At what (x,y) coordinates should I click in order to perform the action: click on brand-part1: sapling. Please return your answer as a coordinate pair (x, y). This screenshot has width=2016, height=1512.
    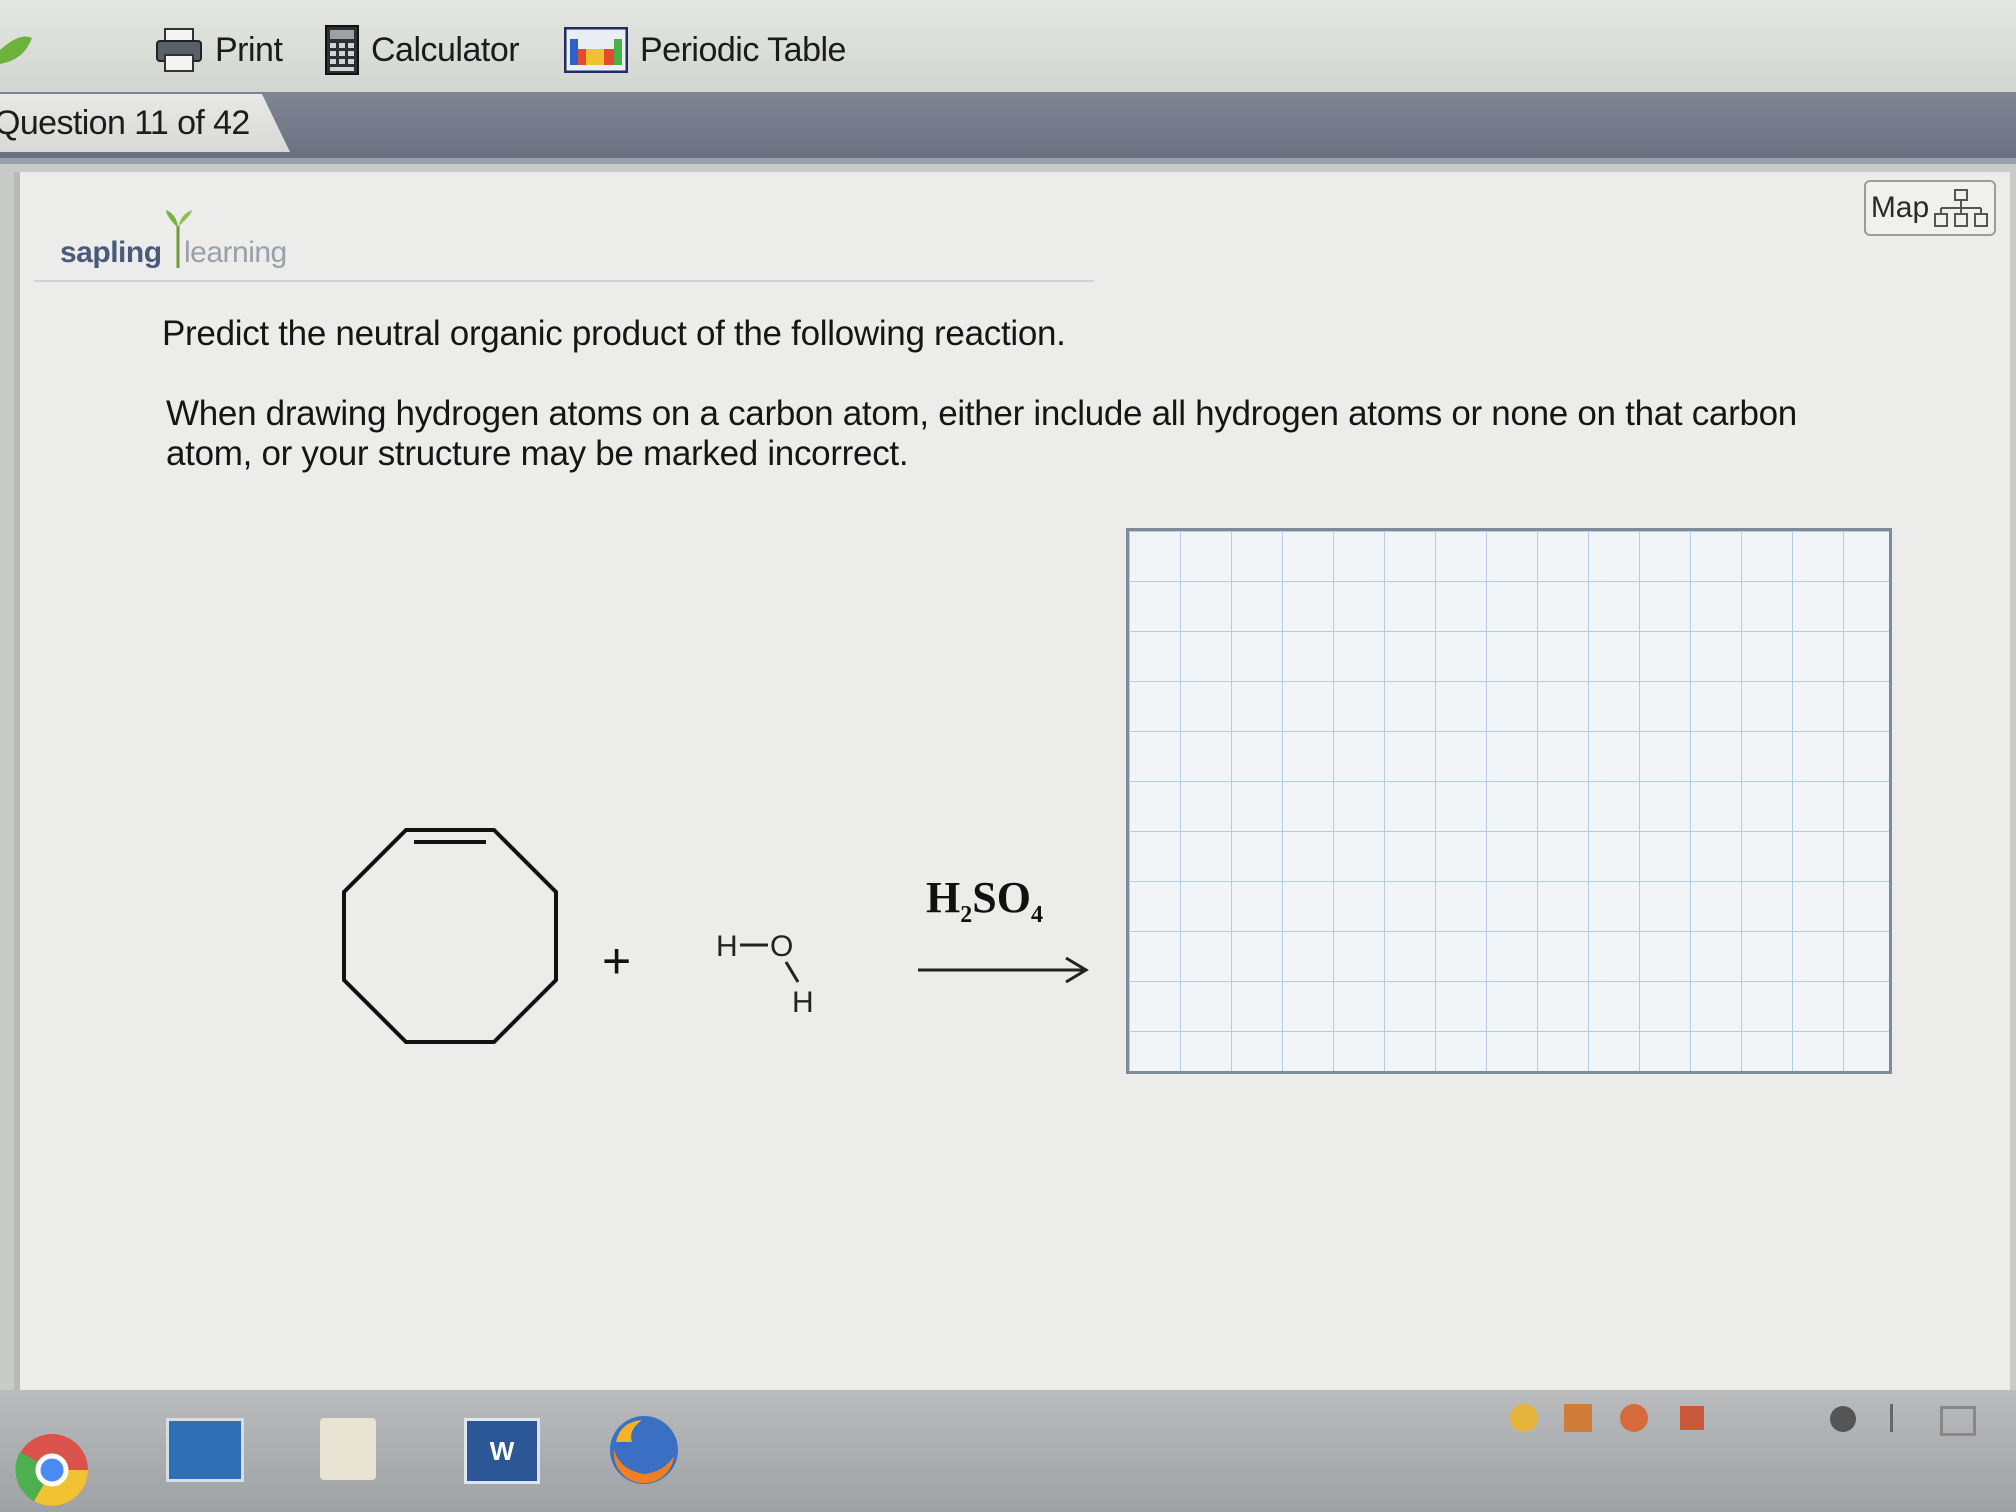
    Looking at the image, I should click on (111, 252).